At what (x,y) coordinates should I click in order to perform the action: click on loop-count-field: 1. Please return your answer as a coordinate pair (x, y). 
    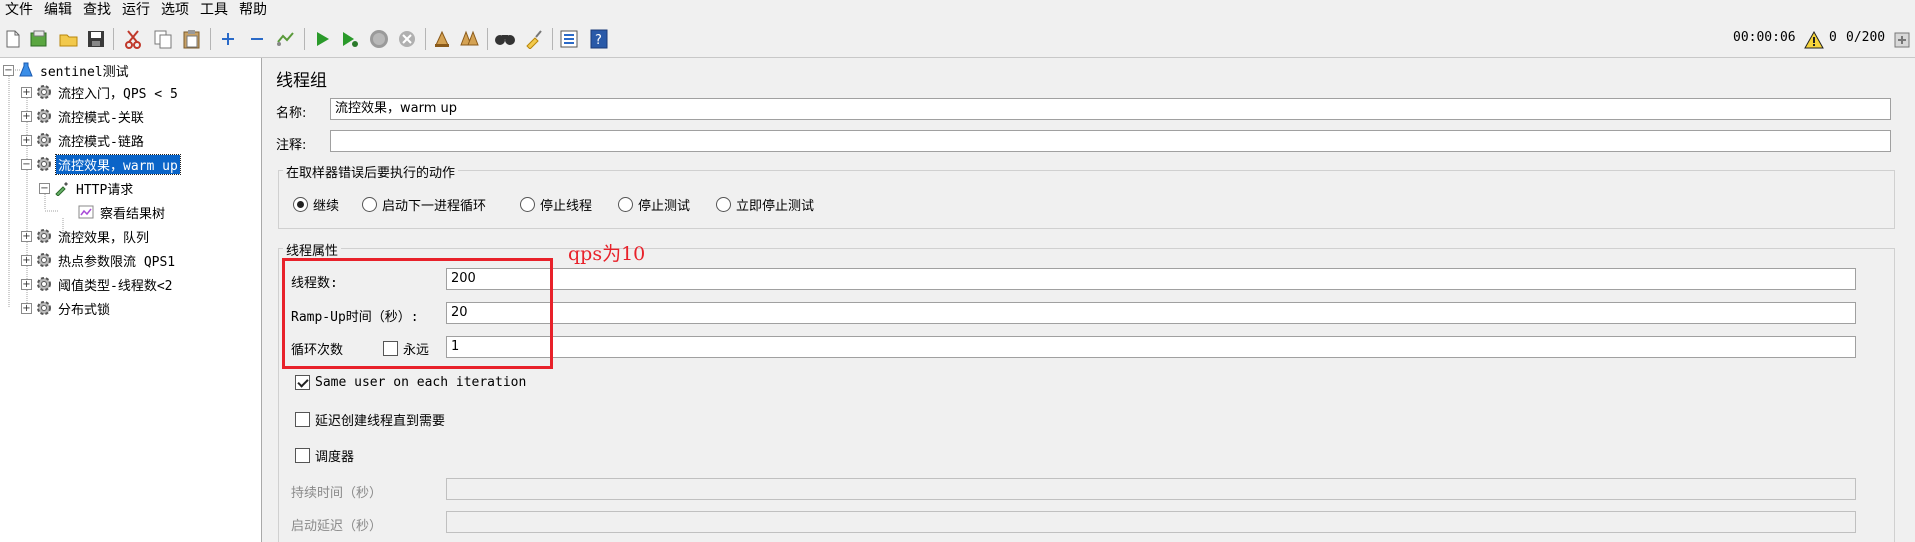
    Looking at the image, I should click on (1151, 347).